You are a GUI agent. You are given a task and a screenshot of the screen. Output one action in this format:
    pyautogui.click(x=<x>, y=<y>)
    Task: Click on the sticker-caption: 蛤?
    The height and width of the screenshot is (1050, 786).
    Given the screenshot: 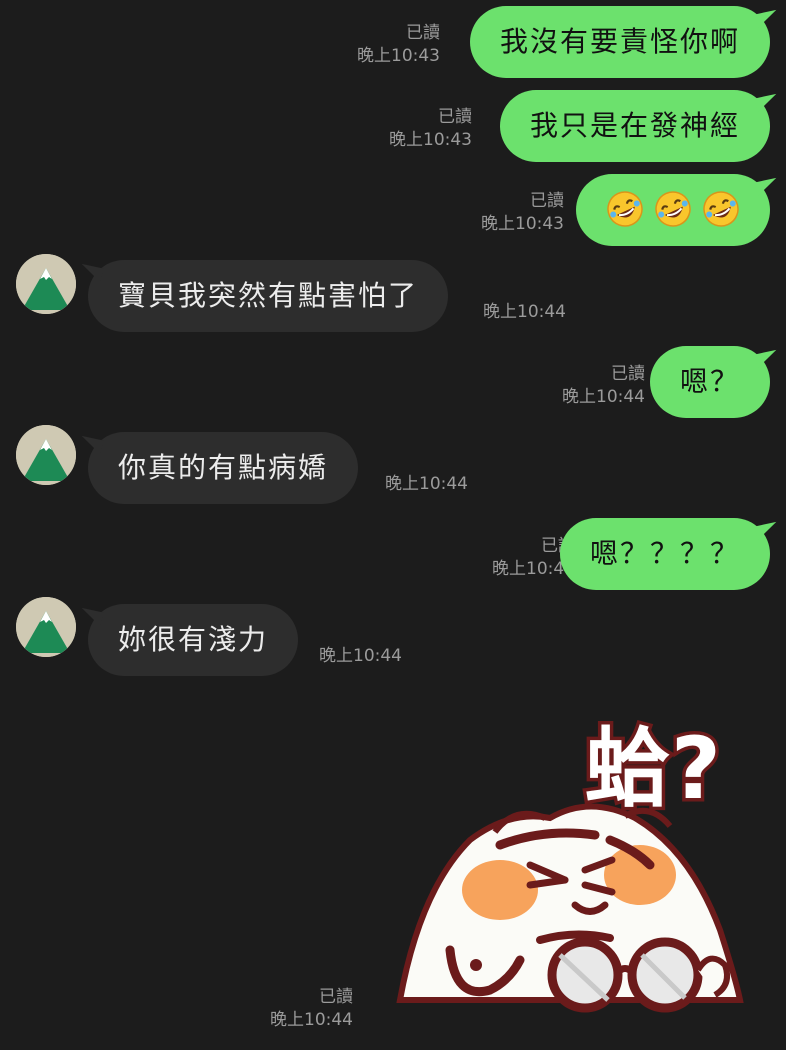 What is the action you would take?
    pyautogui.click(x=653, y=769)
    